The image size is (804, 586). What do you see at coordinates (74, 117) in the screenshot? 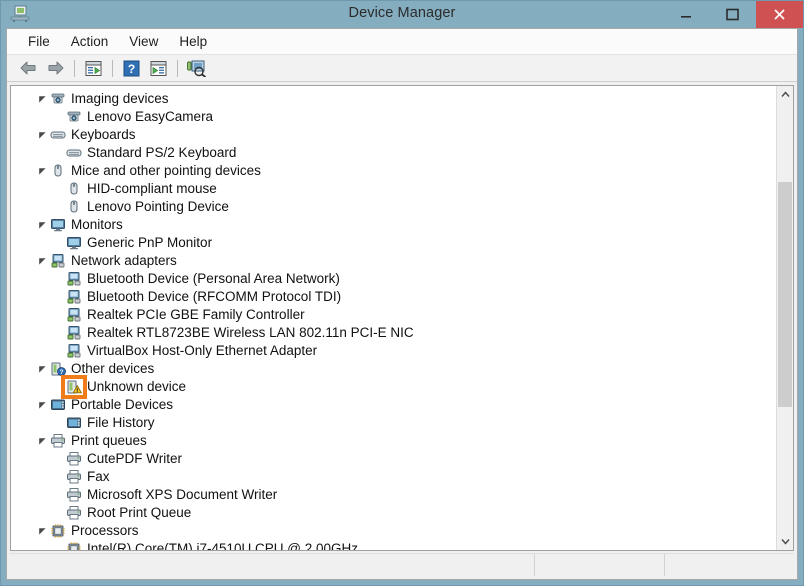
I see `imaging-device-icon` at bounding box center [74, 117].